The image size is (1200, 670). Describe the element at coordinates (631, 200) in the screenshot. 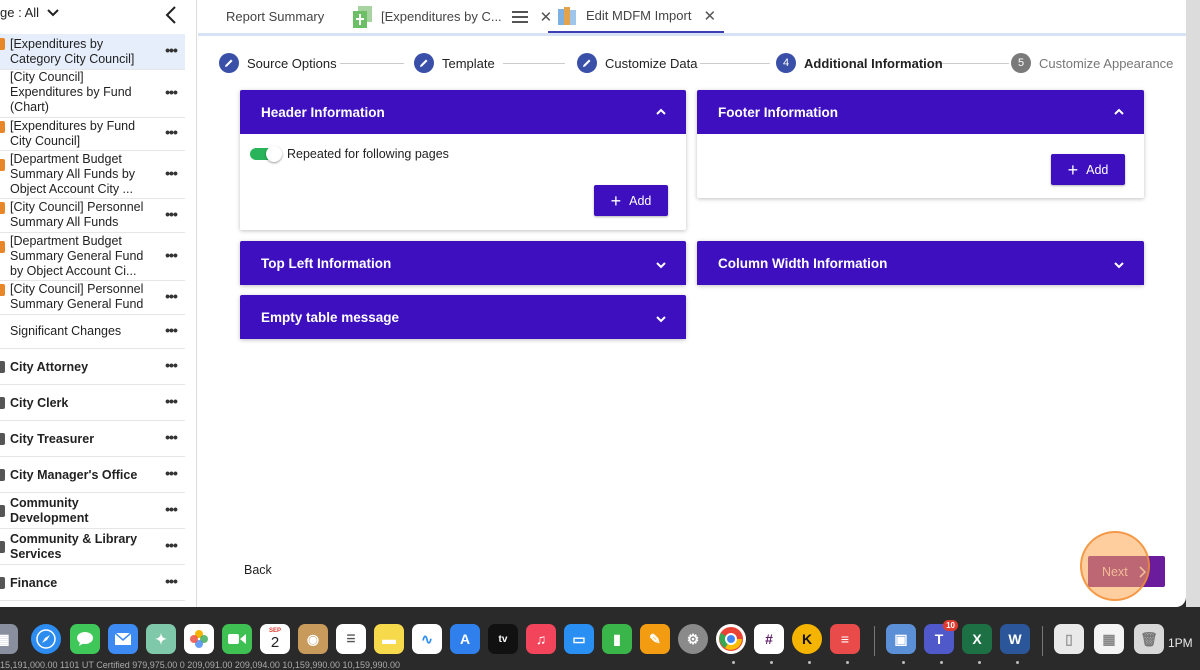

I see `add-header-button: + Add` at that location.